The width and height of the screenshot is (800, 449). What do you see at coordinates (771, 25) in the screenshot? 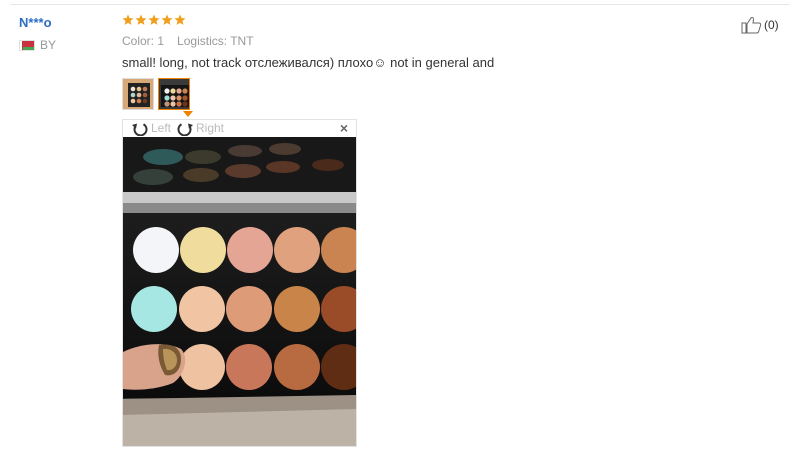
I see `helpful-count: (0)` at bounding box center [771, 25].